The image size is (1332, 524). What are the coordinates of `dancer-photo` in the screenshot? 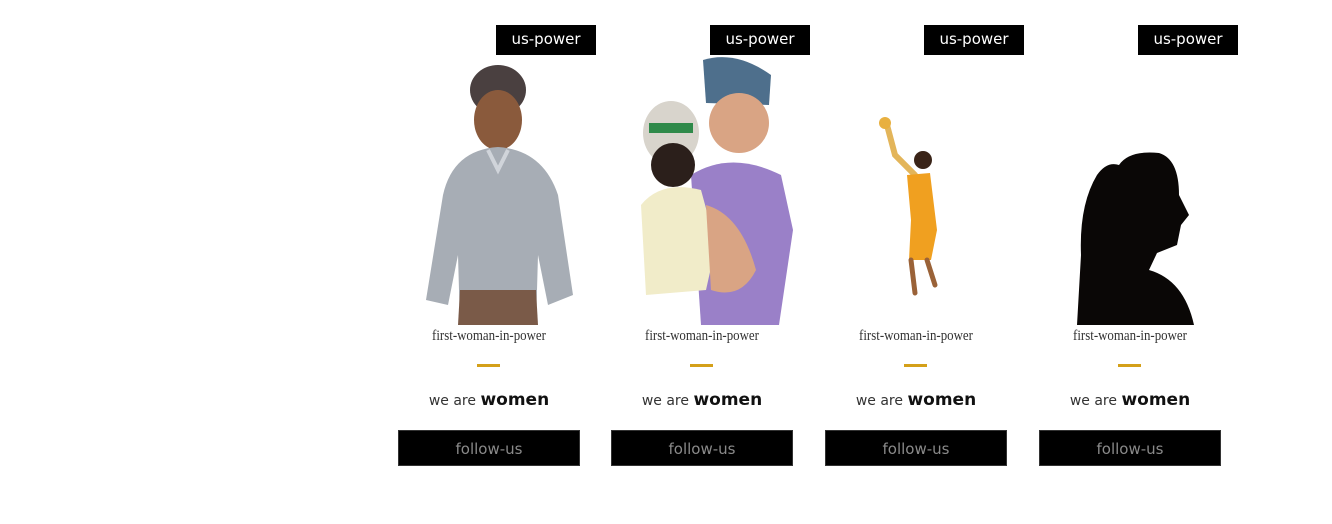 It's located at (925, 190).